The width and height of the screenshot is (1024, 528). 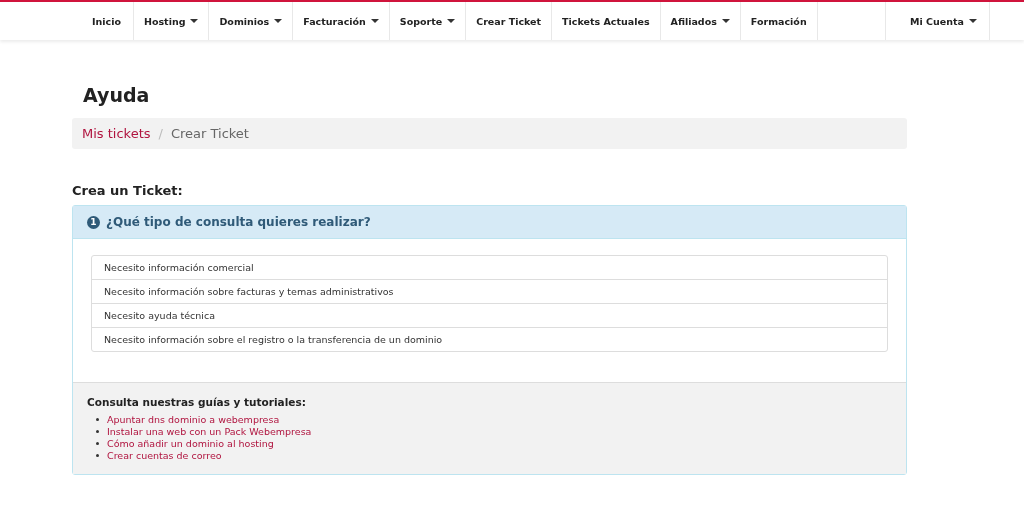 I want to click on page-title: Ayuda, so click(x=117, y=95).